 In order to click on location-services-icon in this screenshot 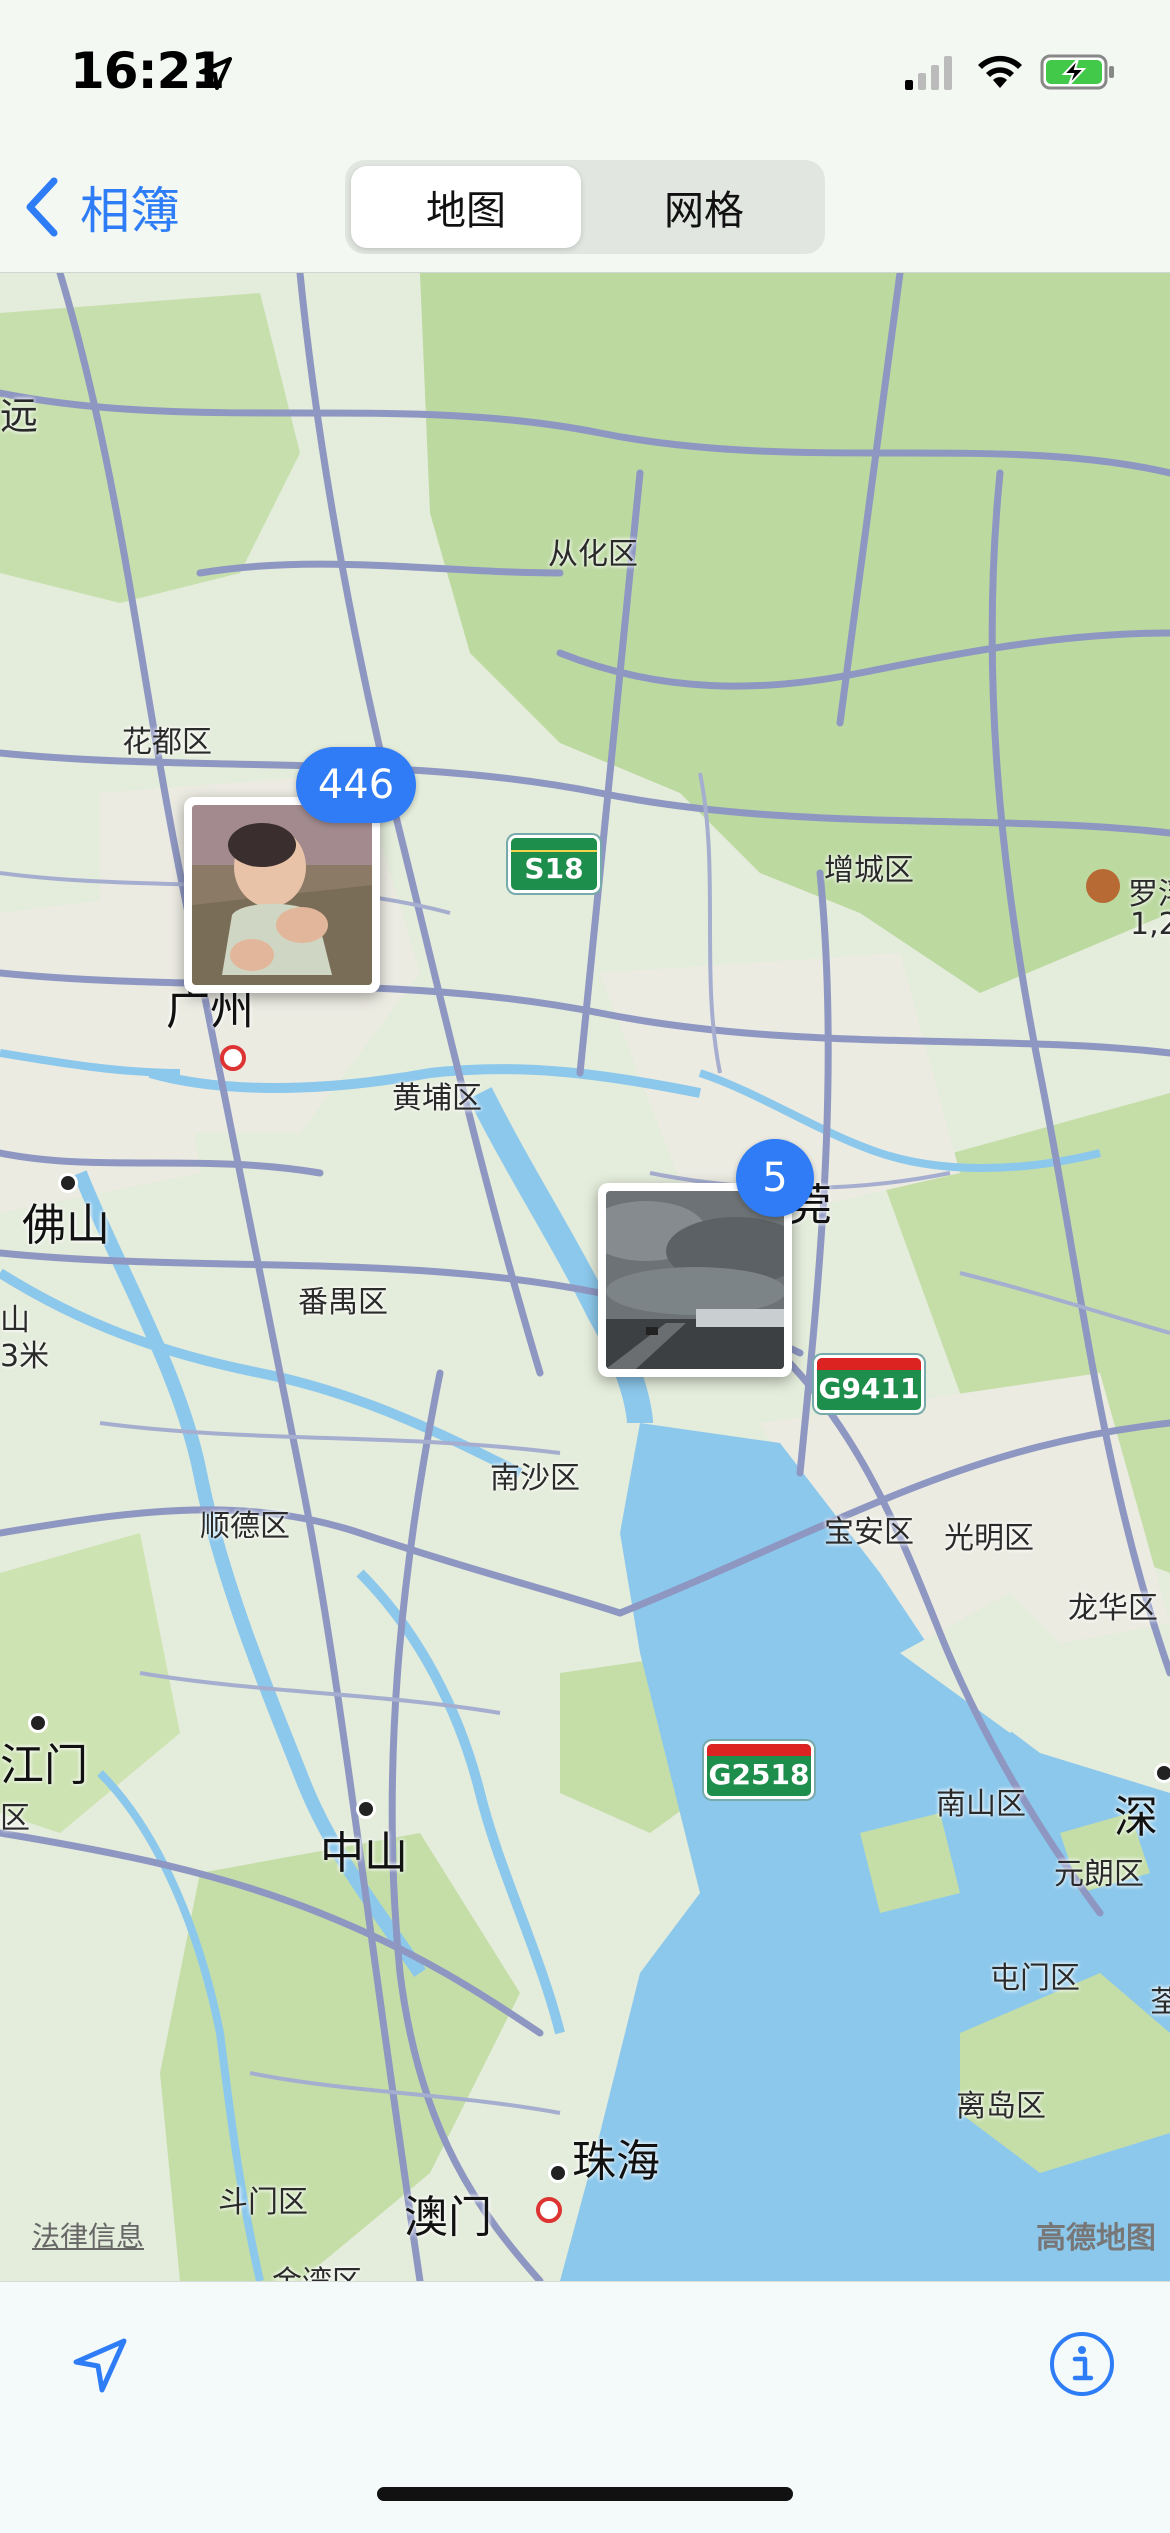, I will do `click(215, 73)`.